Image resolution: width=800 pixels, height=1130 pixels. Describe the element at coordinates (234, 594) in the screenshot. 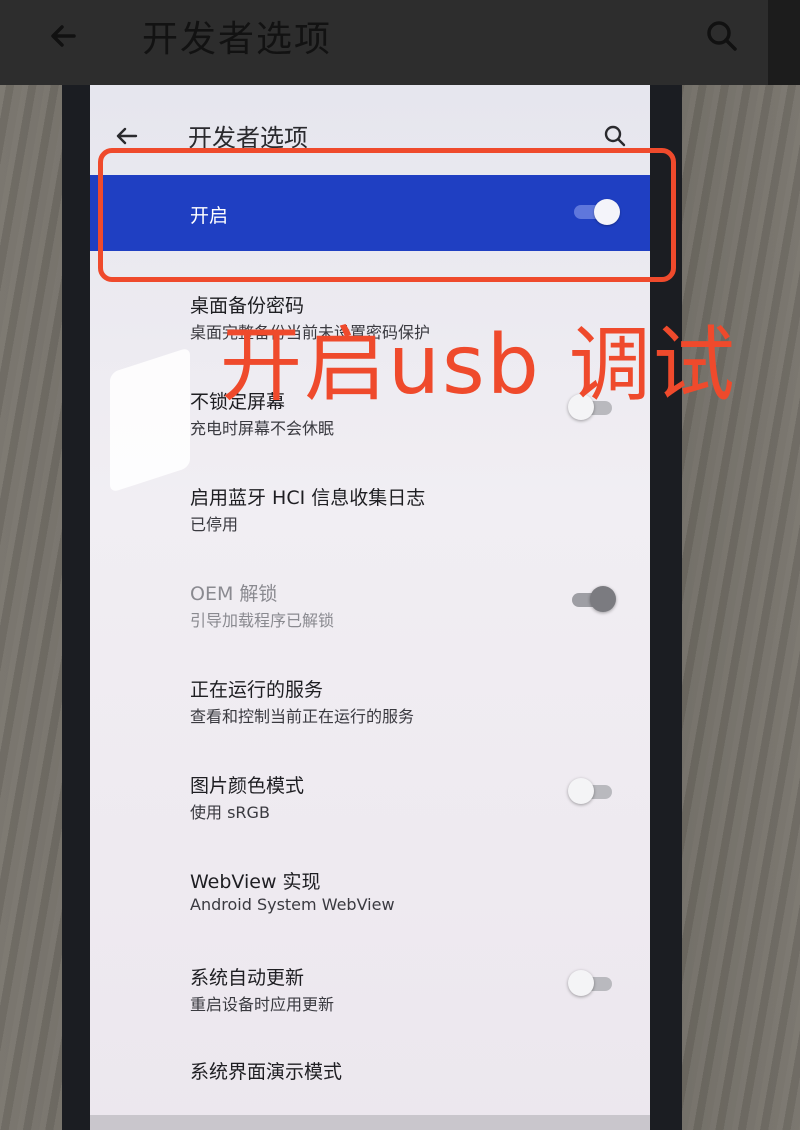

I see `setting-title: OEM 解锁` at that location.